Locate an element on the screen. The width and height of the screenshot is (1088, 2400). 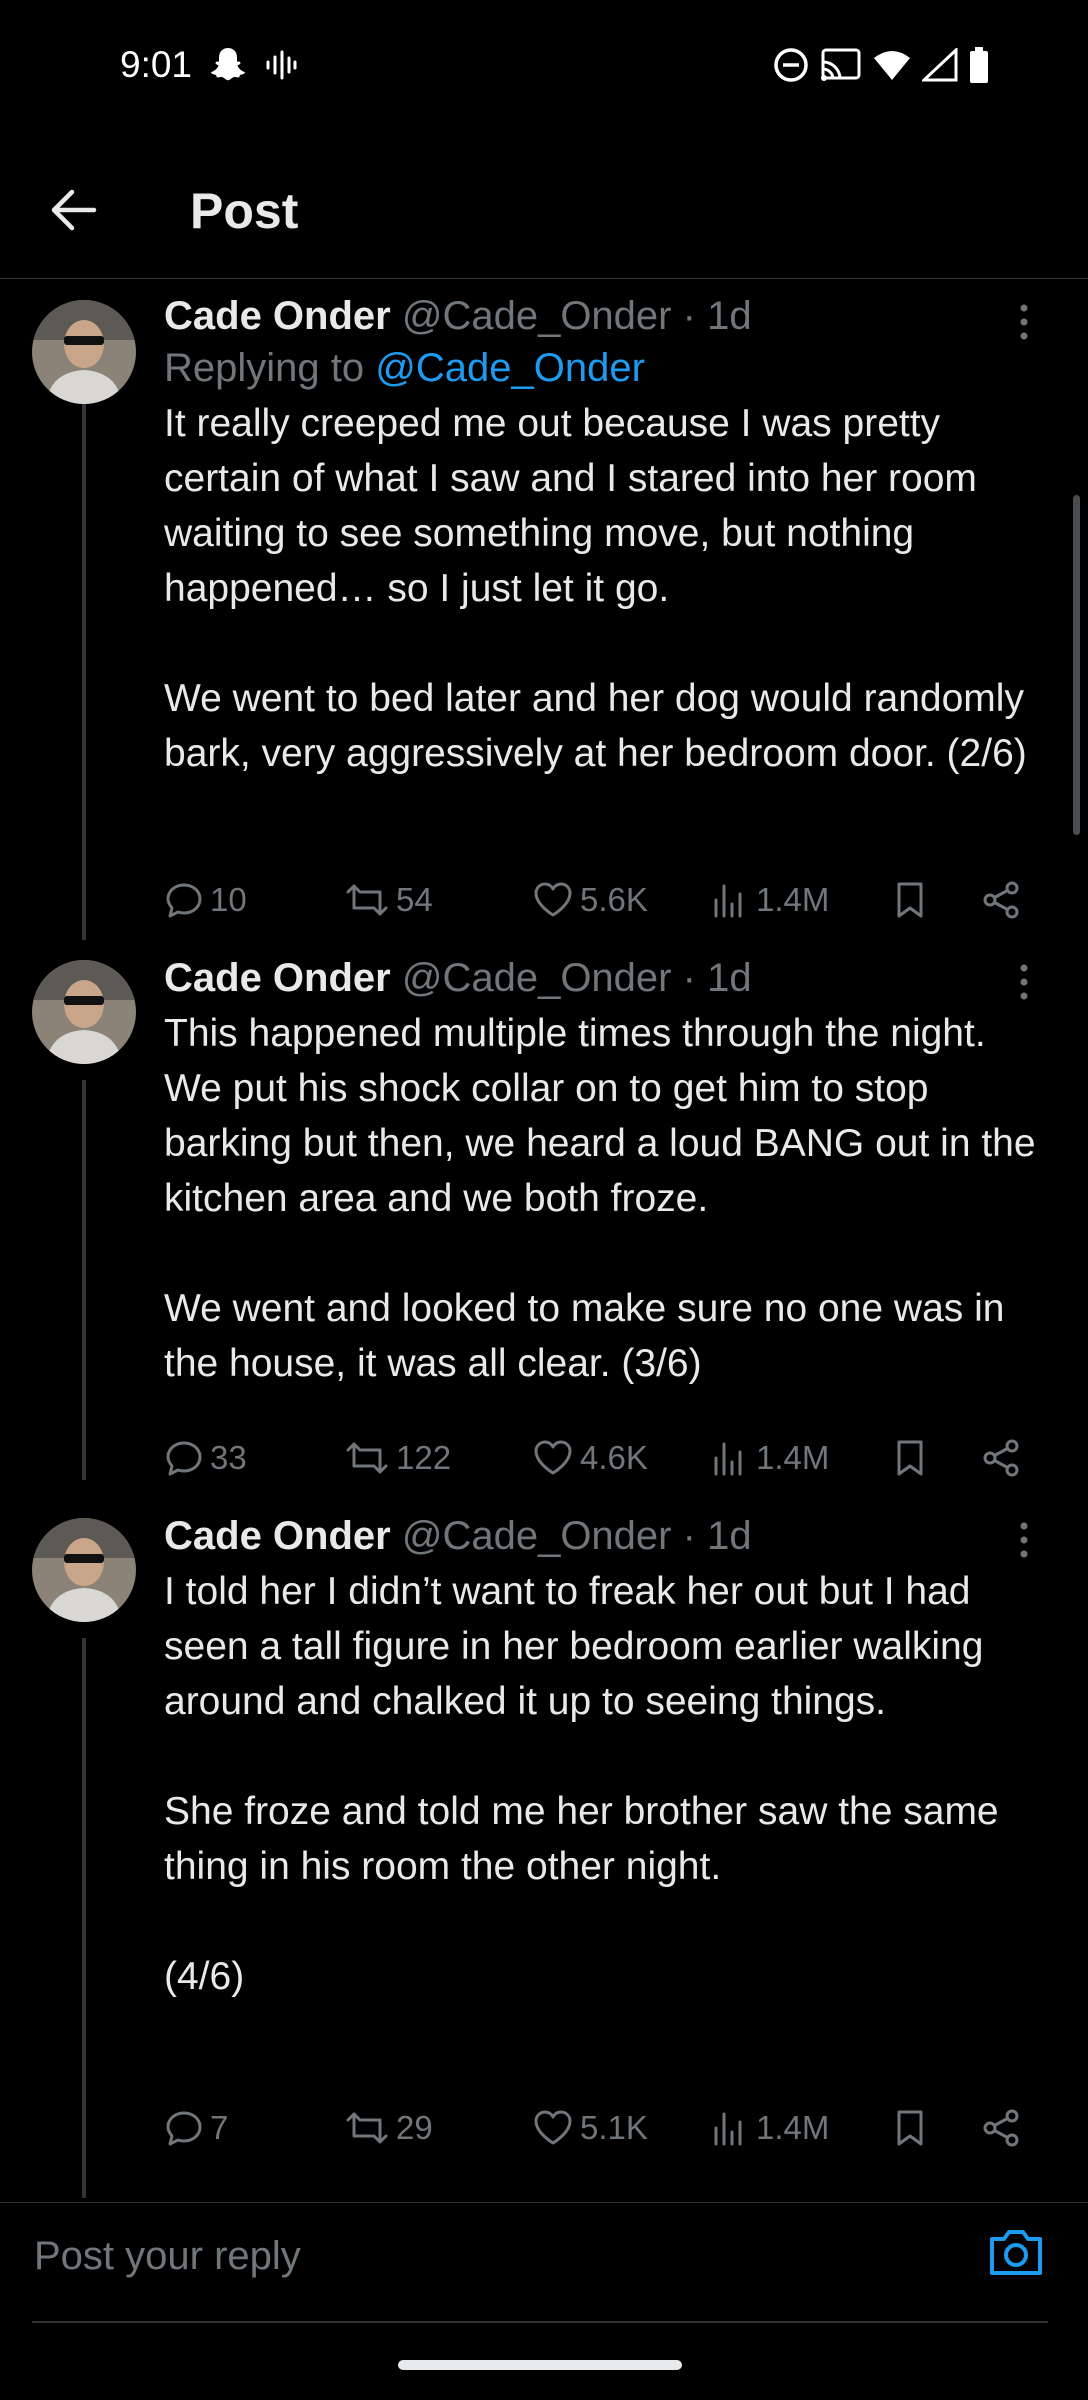
repost-count: 29 is located at coordinates (414, 2127).